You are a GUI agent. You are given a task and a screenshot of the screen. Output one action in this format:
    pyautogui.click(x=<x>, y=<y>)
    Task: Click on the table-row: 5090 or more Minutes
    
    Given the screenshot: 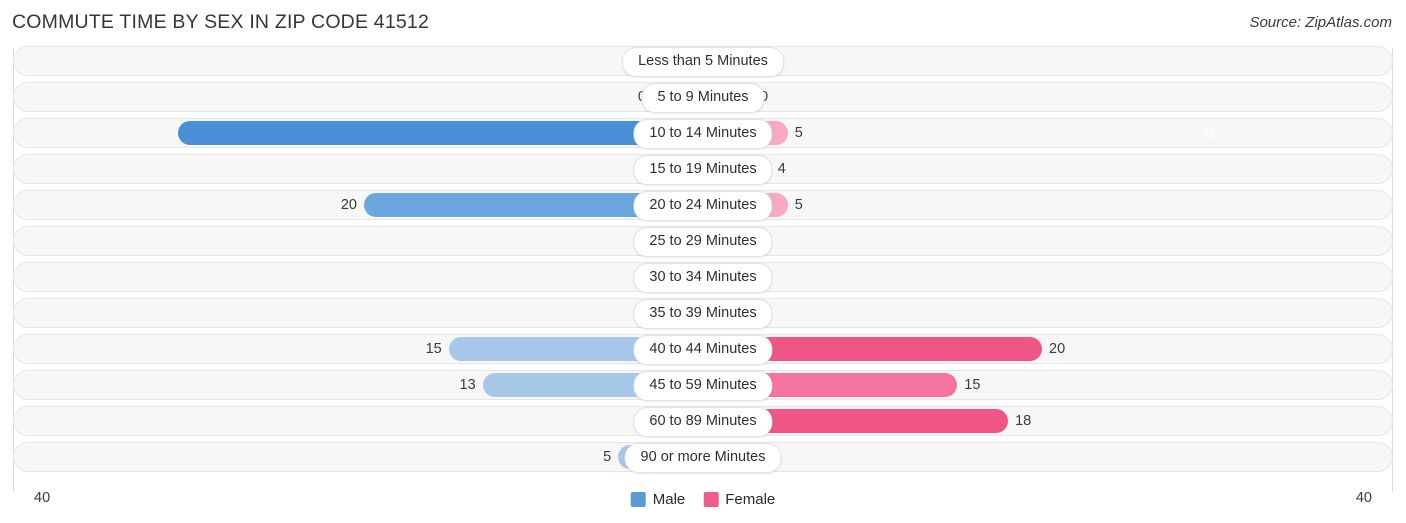 What is the action you would take?
    pyautogui.click(x=703, y=457)
    